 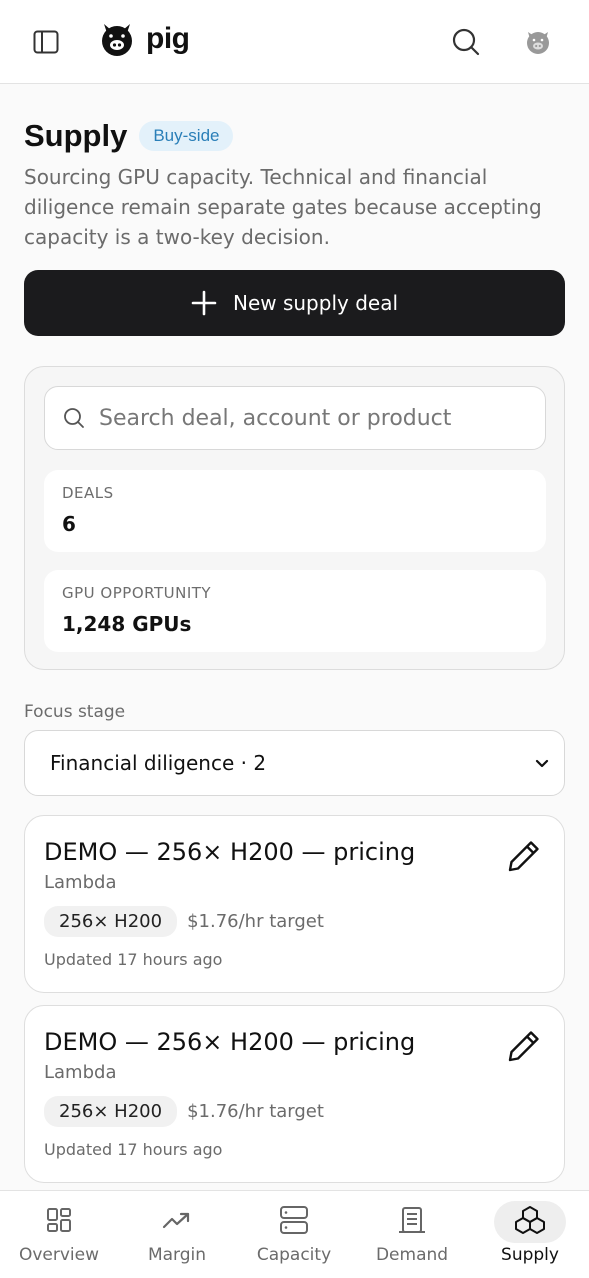 I want to click on server-icon, so click(x=294, y=1220).